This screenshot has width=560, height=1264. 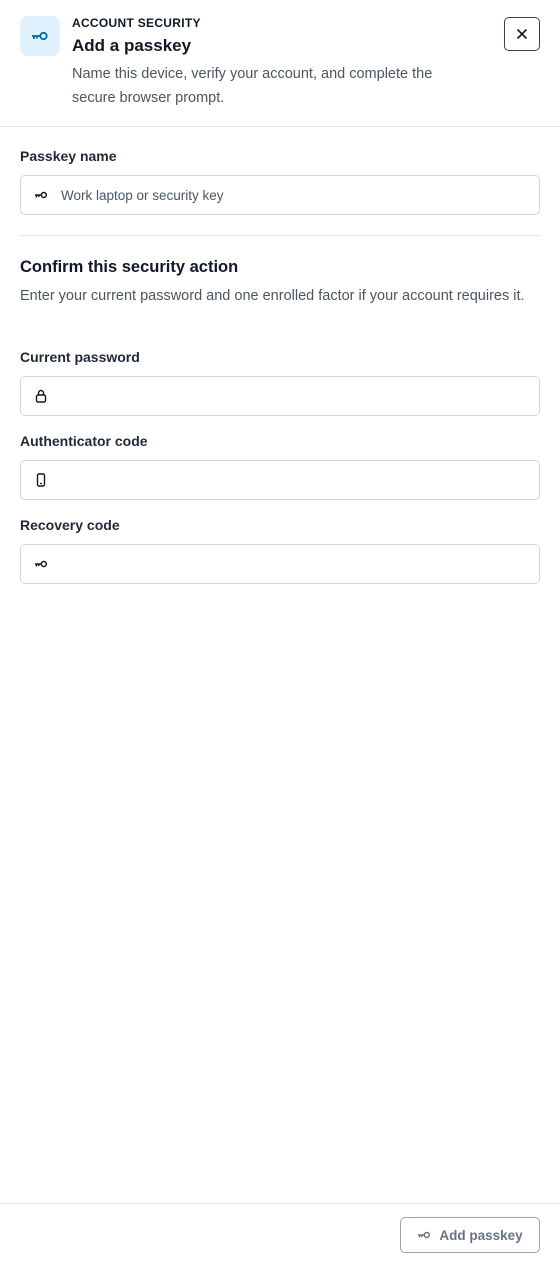 I want to click on recovery-code-label: Recovery code, so click(x=70, y=525).